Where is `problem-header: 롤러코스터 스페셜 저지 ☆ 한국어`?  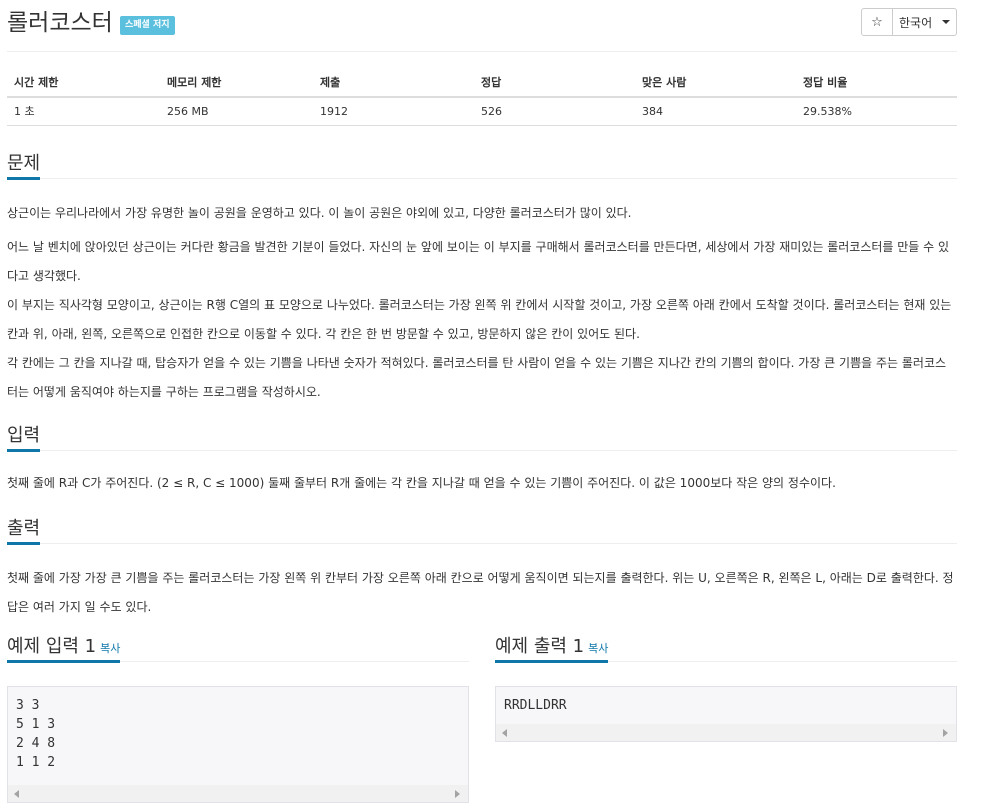 problem-header: 롤러코스터 스페셜 저지 ☆ 한국어 is located at coordinates (482, 30).